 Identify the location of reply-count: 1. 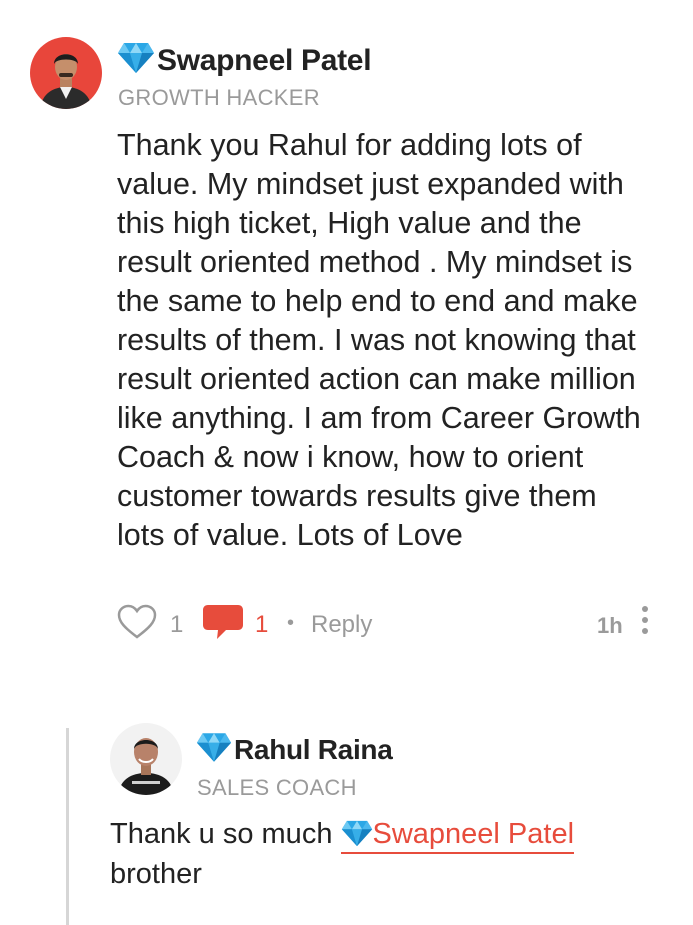
(262, 624).